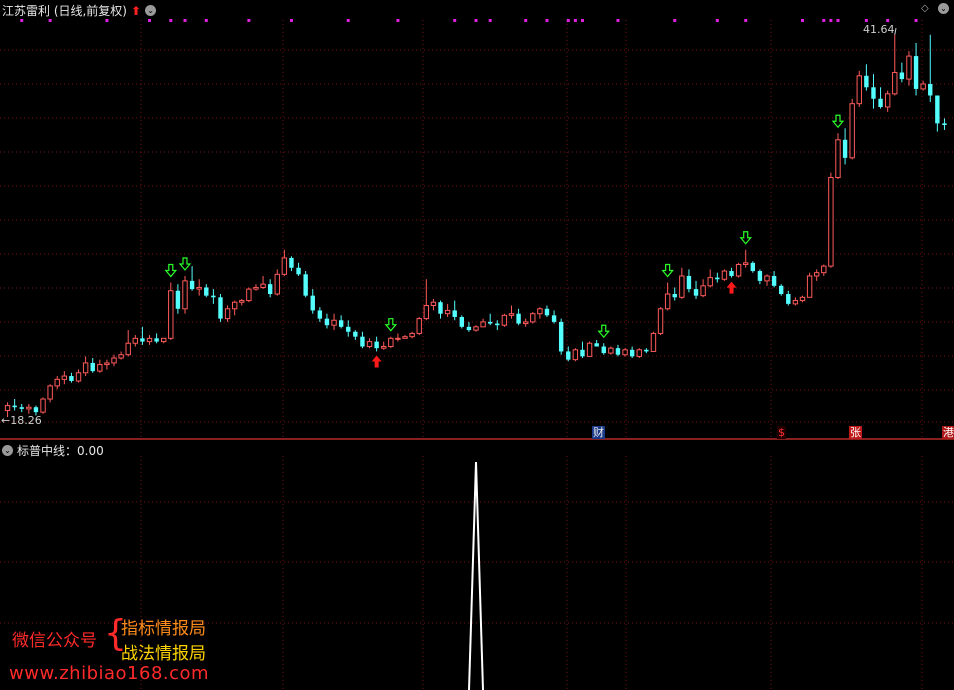 This screenshot has height=690, width=954. What do you see at coordinates (855, 432) in the screenshot?
I see `event-limit-up-badge: 张` at bounding box center [855, 432].